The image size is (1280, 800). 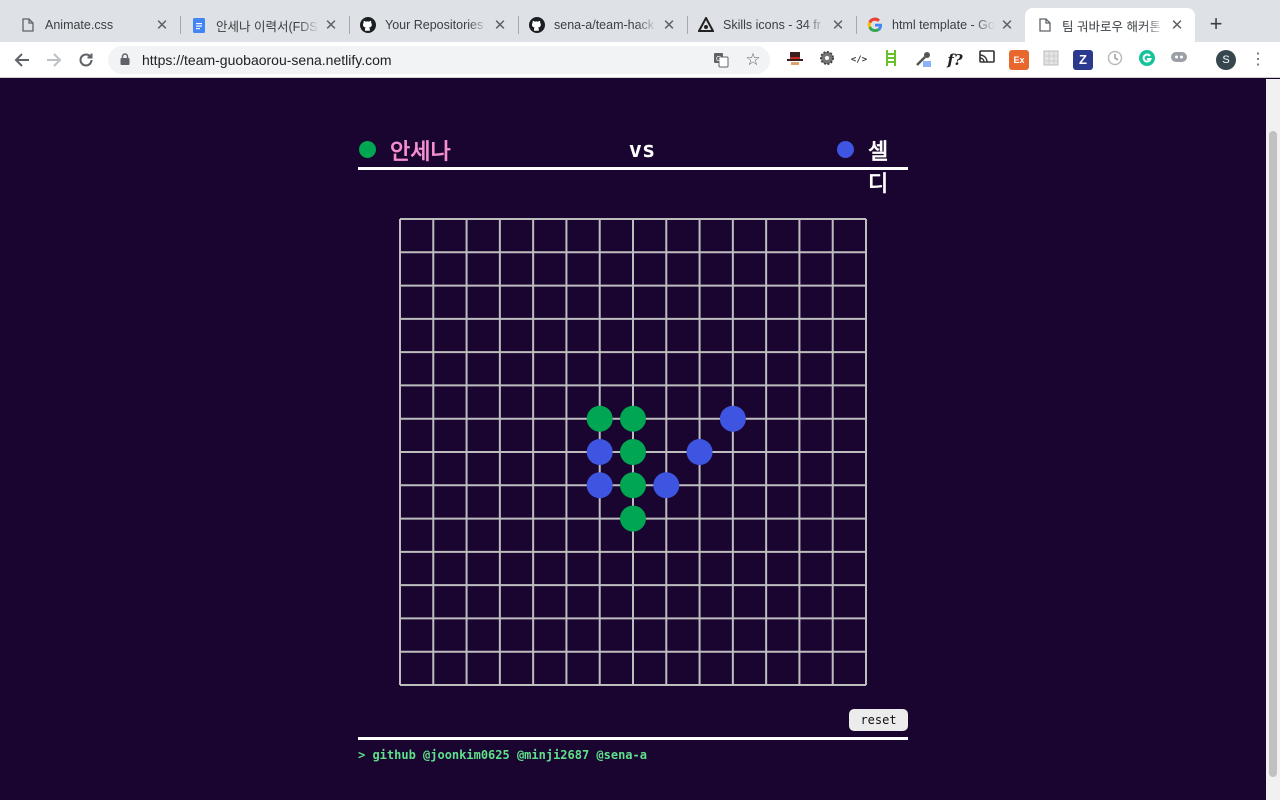 I want to click on menu-kebab-icon: ⋮, so click(x=1258, y=60).